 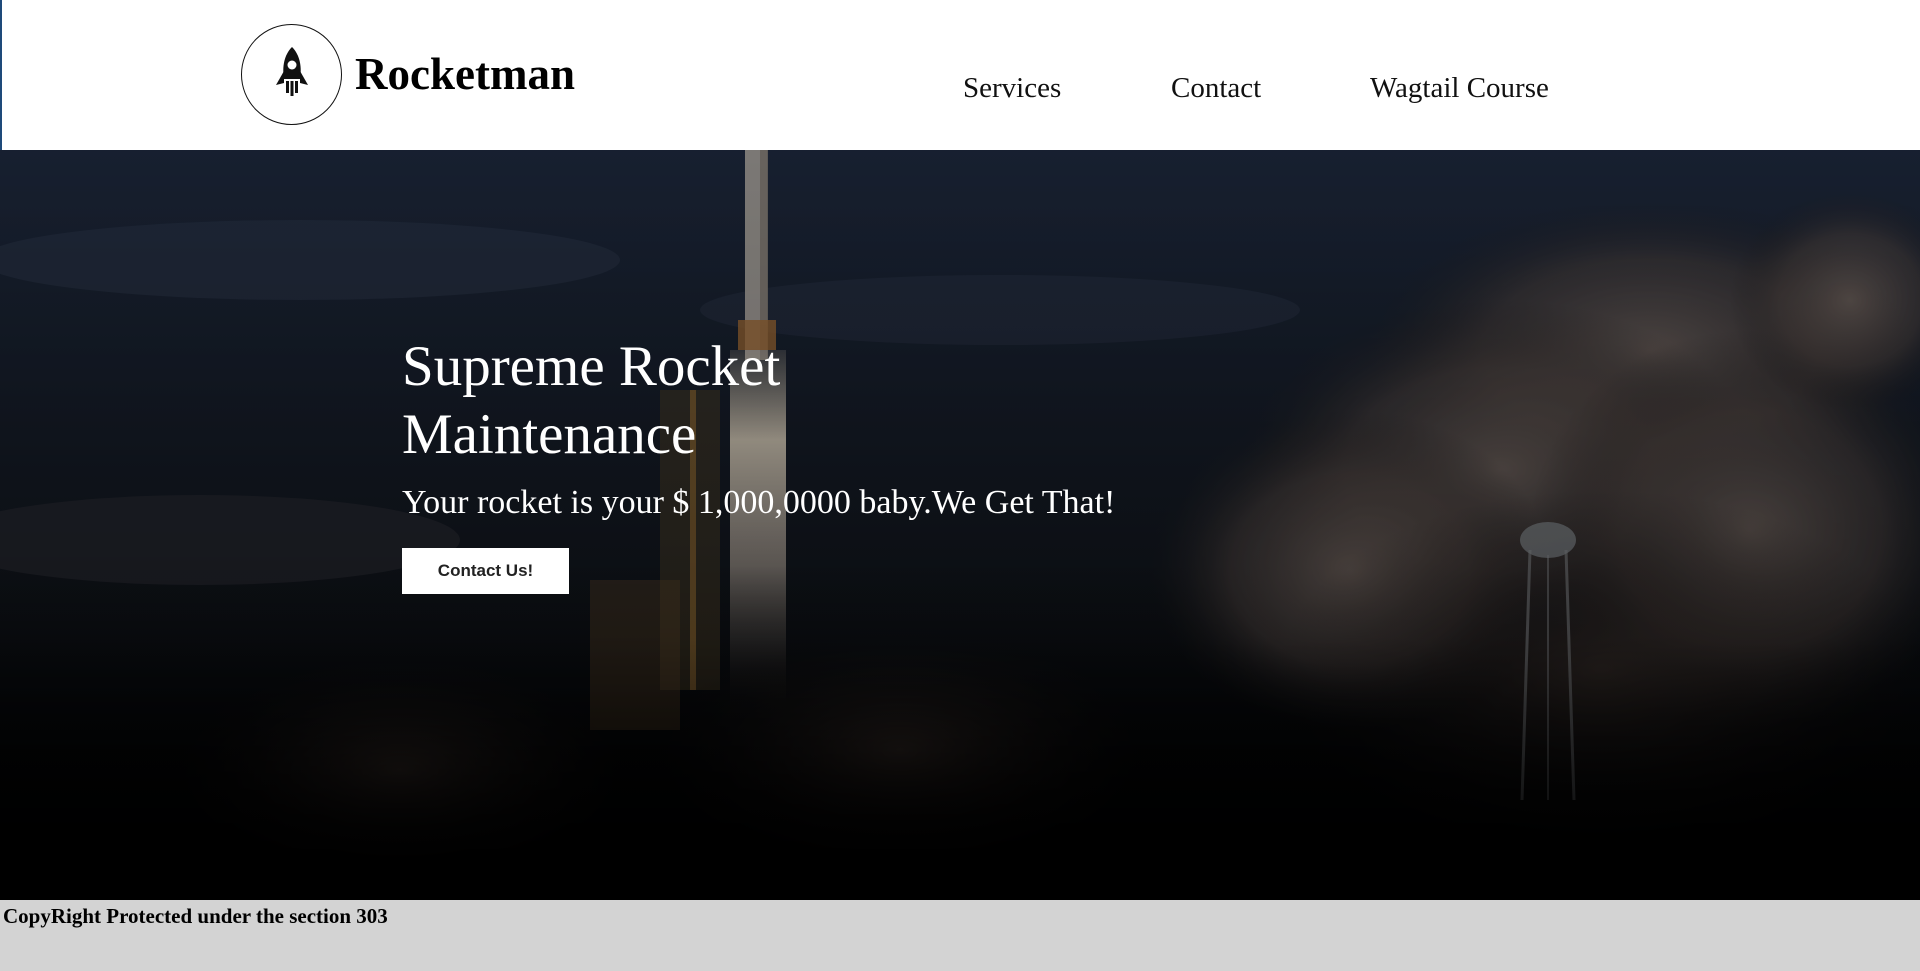 What do you see at coordinates (485, 571) in the screenshot?
I see `contact-us-button: Contact Us!` at bounding box center [485, 571].